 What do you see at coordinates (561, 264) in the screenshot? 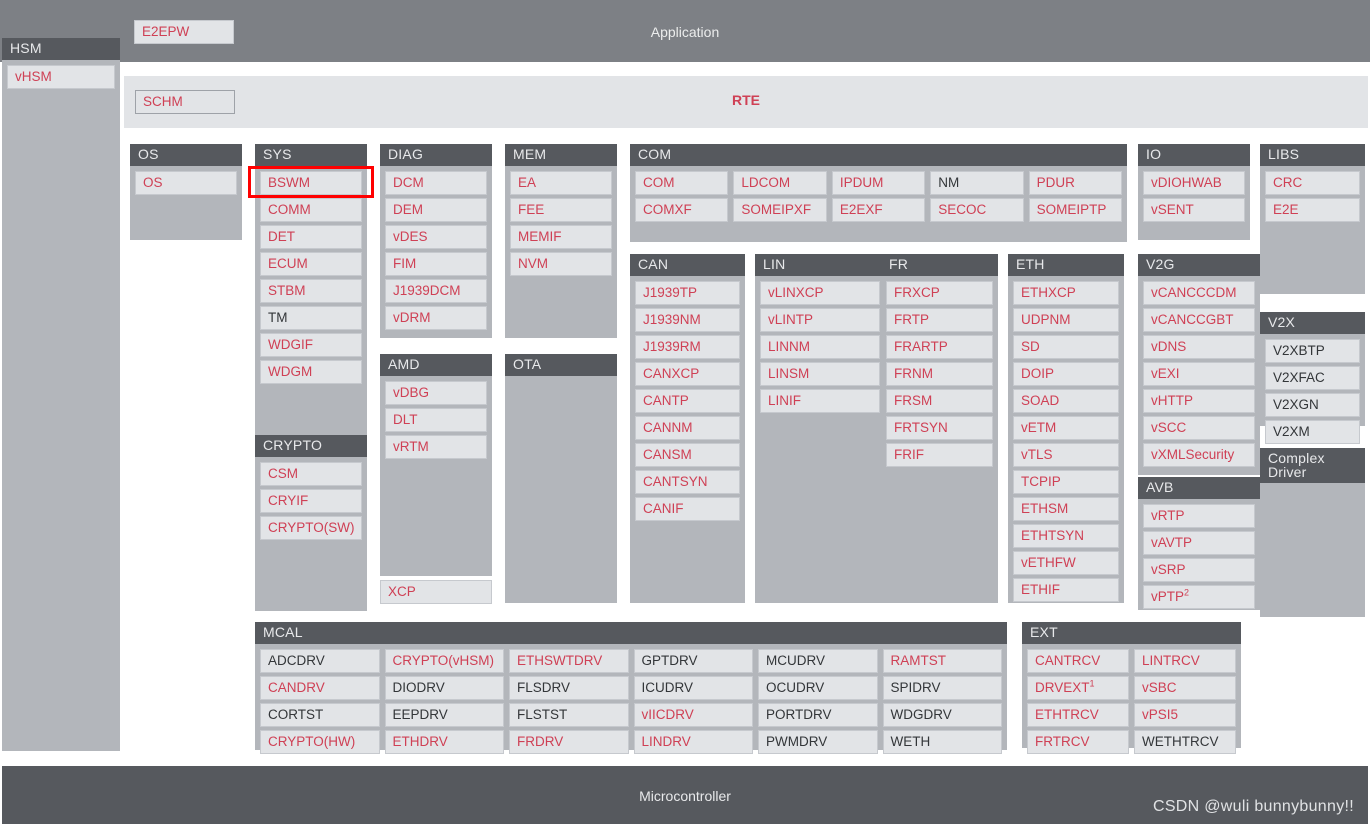
I see `module-nvm: NVM` at bounding box center [561, 264].